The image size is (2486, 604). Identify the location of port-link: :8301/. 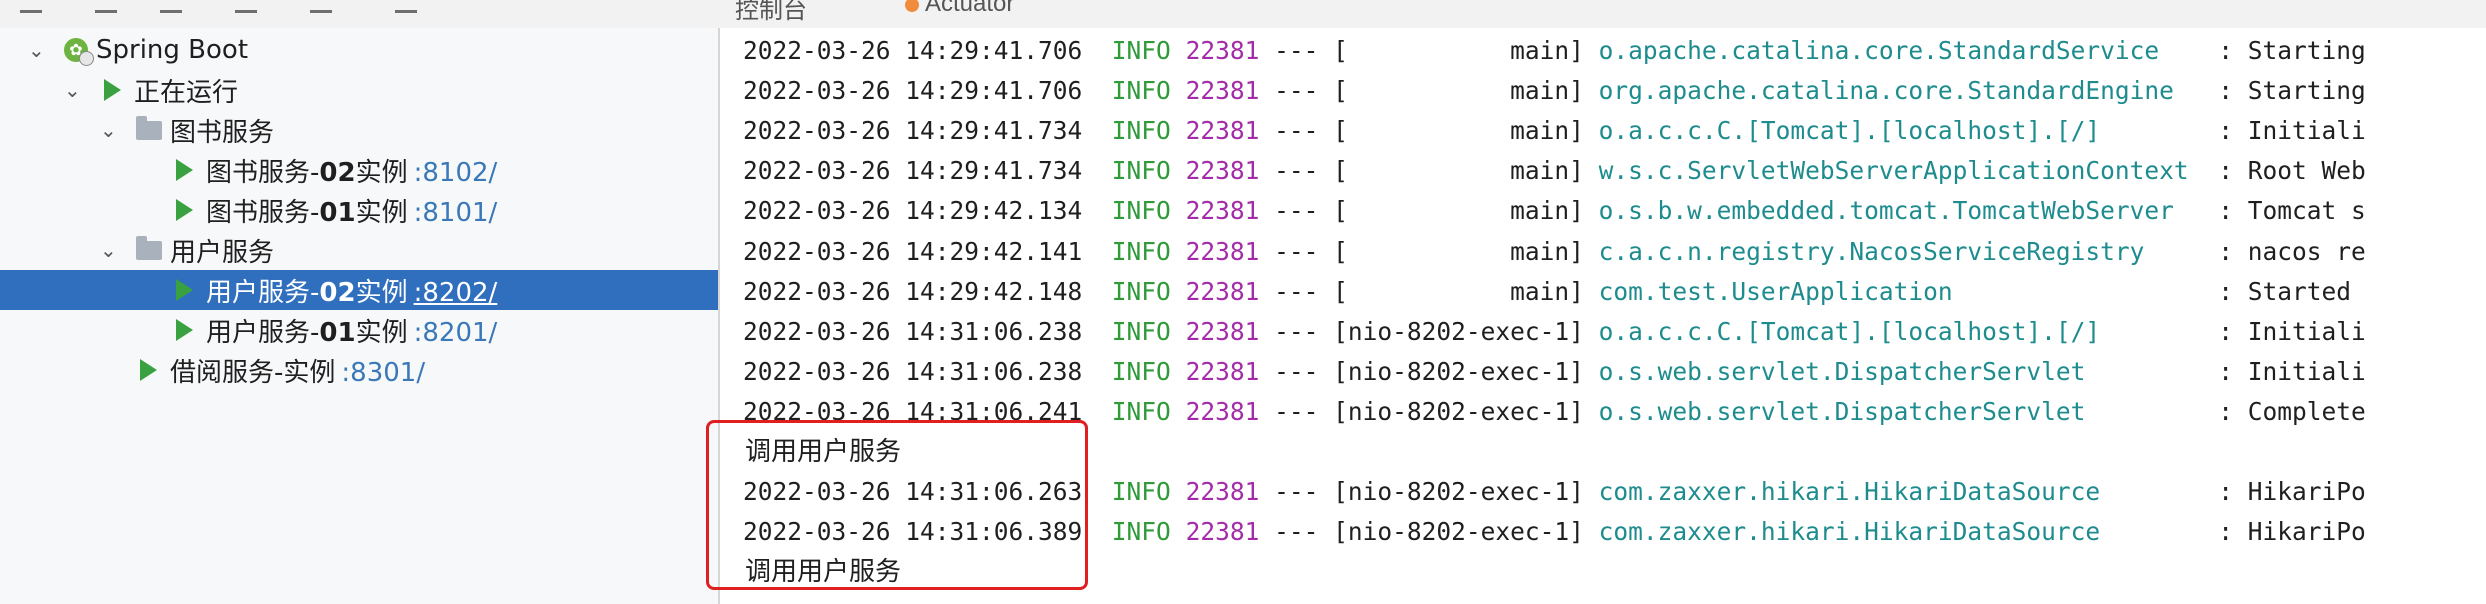
(383, 373).